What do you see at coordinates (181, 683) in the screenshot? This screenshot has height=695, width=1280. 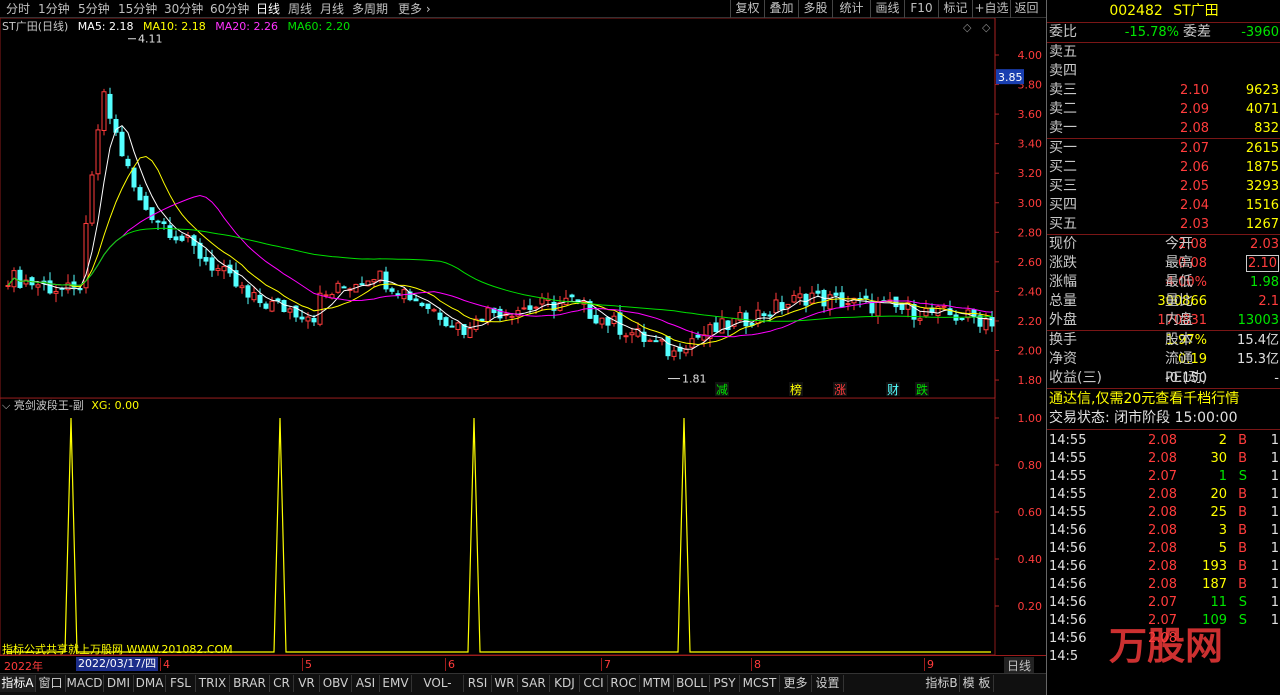 I see `indicator-tab-5: FSL` at bounding box center [181, 683].